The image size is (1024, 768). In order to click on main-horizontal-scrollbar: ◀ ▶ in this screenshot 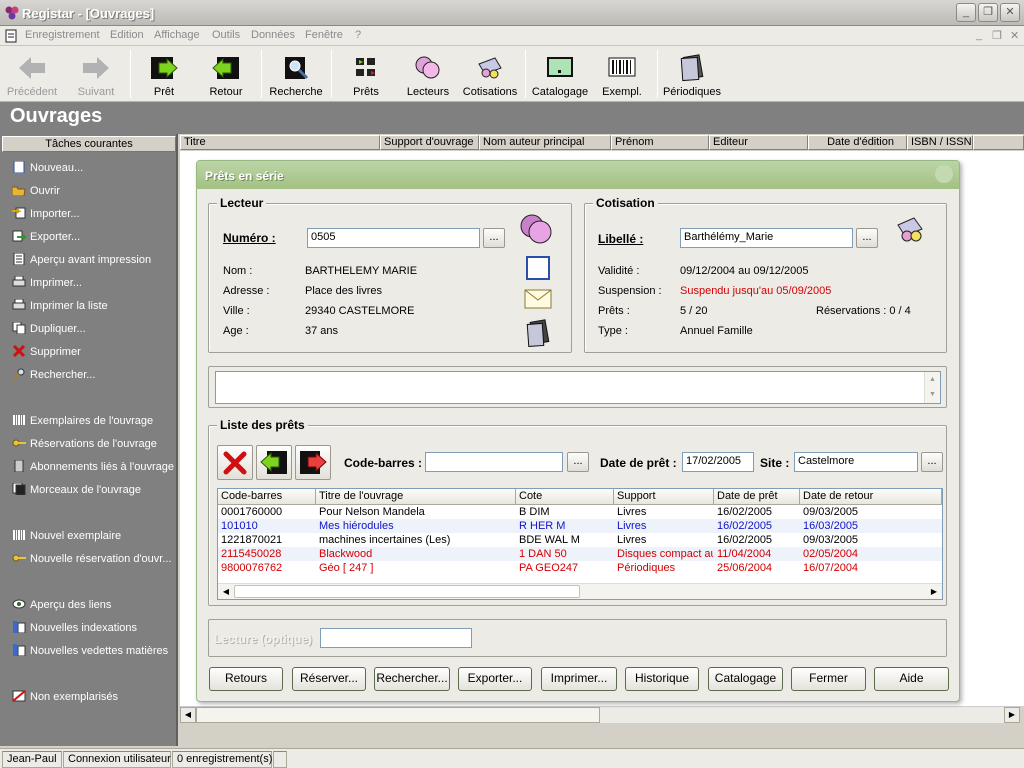, I will do `click(600, 714)`.